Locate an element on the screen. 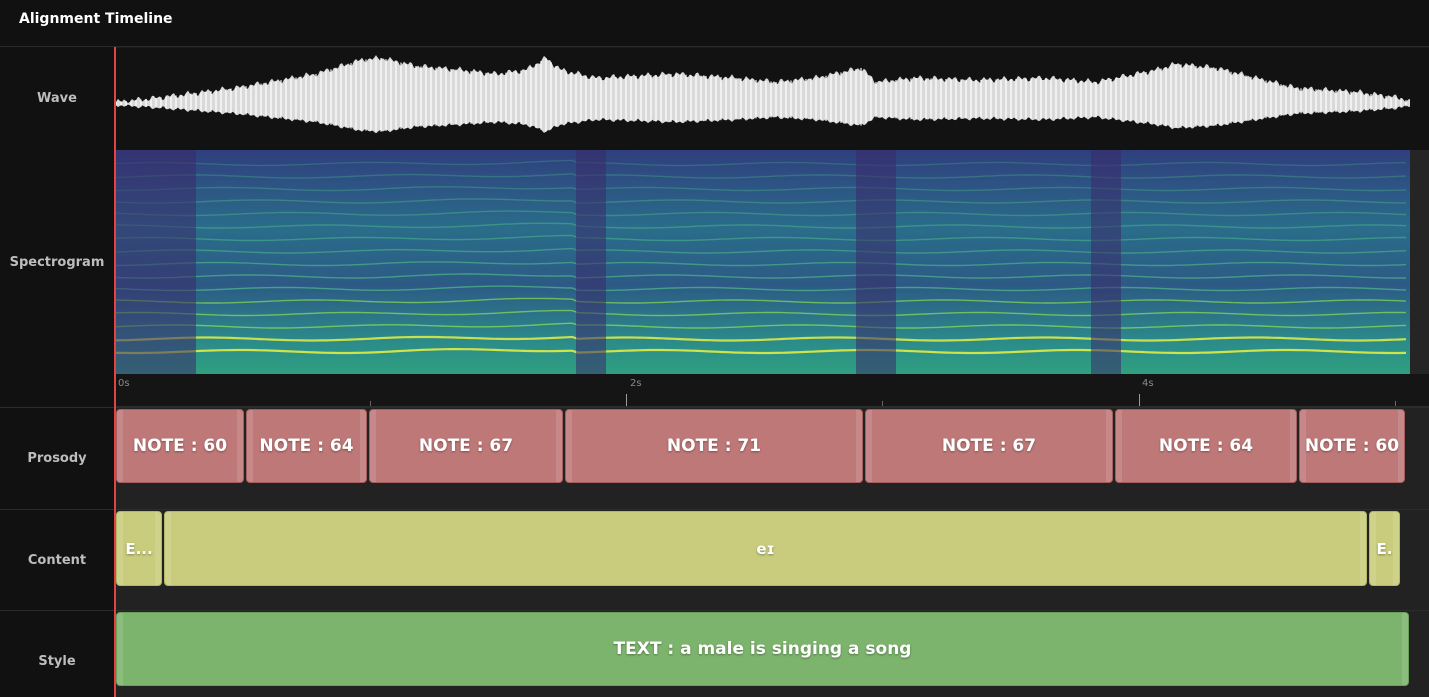 This screenshot has height=697, width=1429. row-label-wave: Wave is located at coordinates (57, 98).